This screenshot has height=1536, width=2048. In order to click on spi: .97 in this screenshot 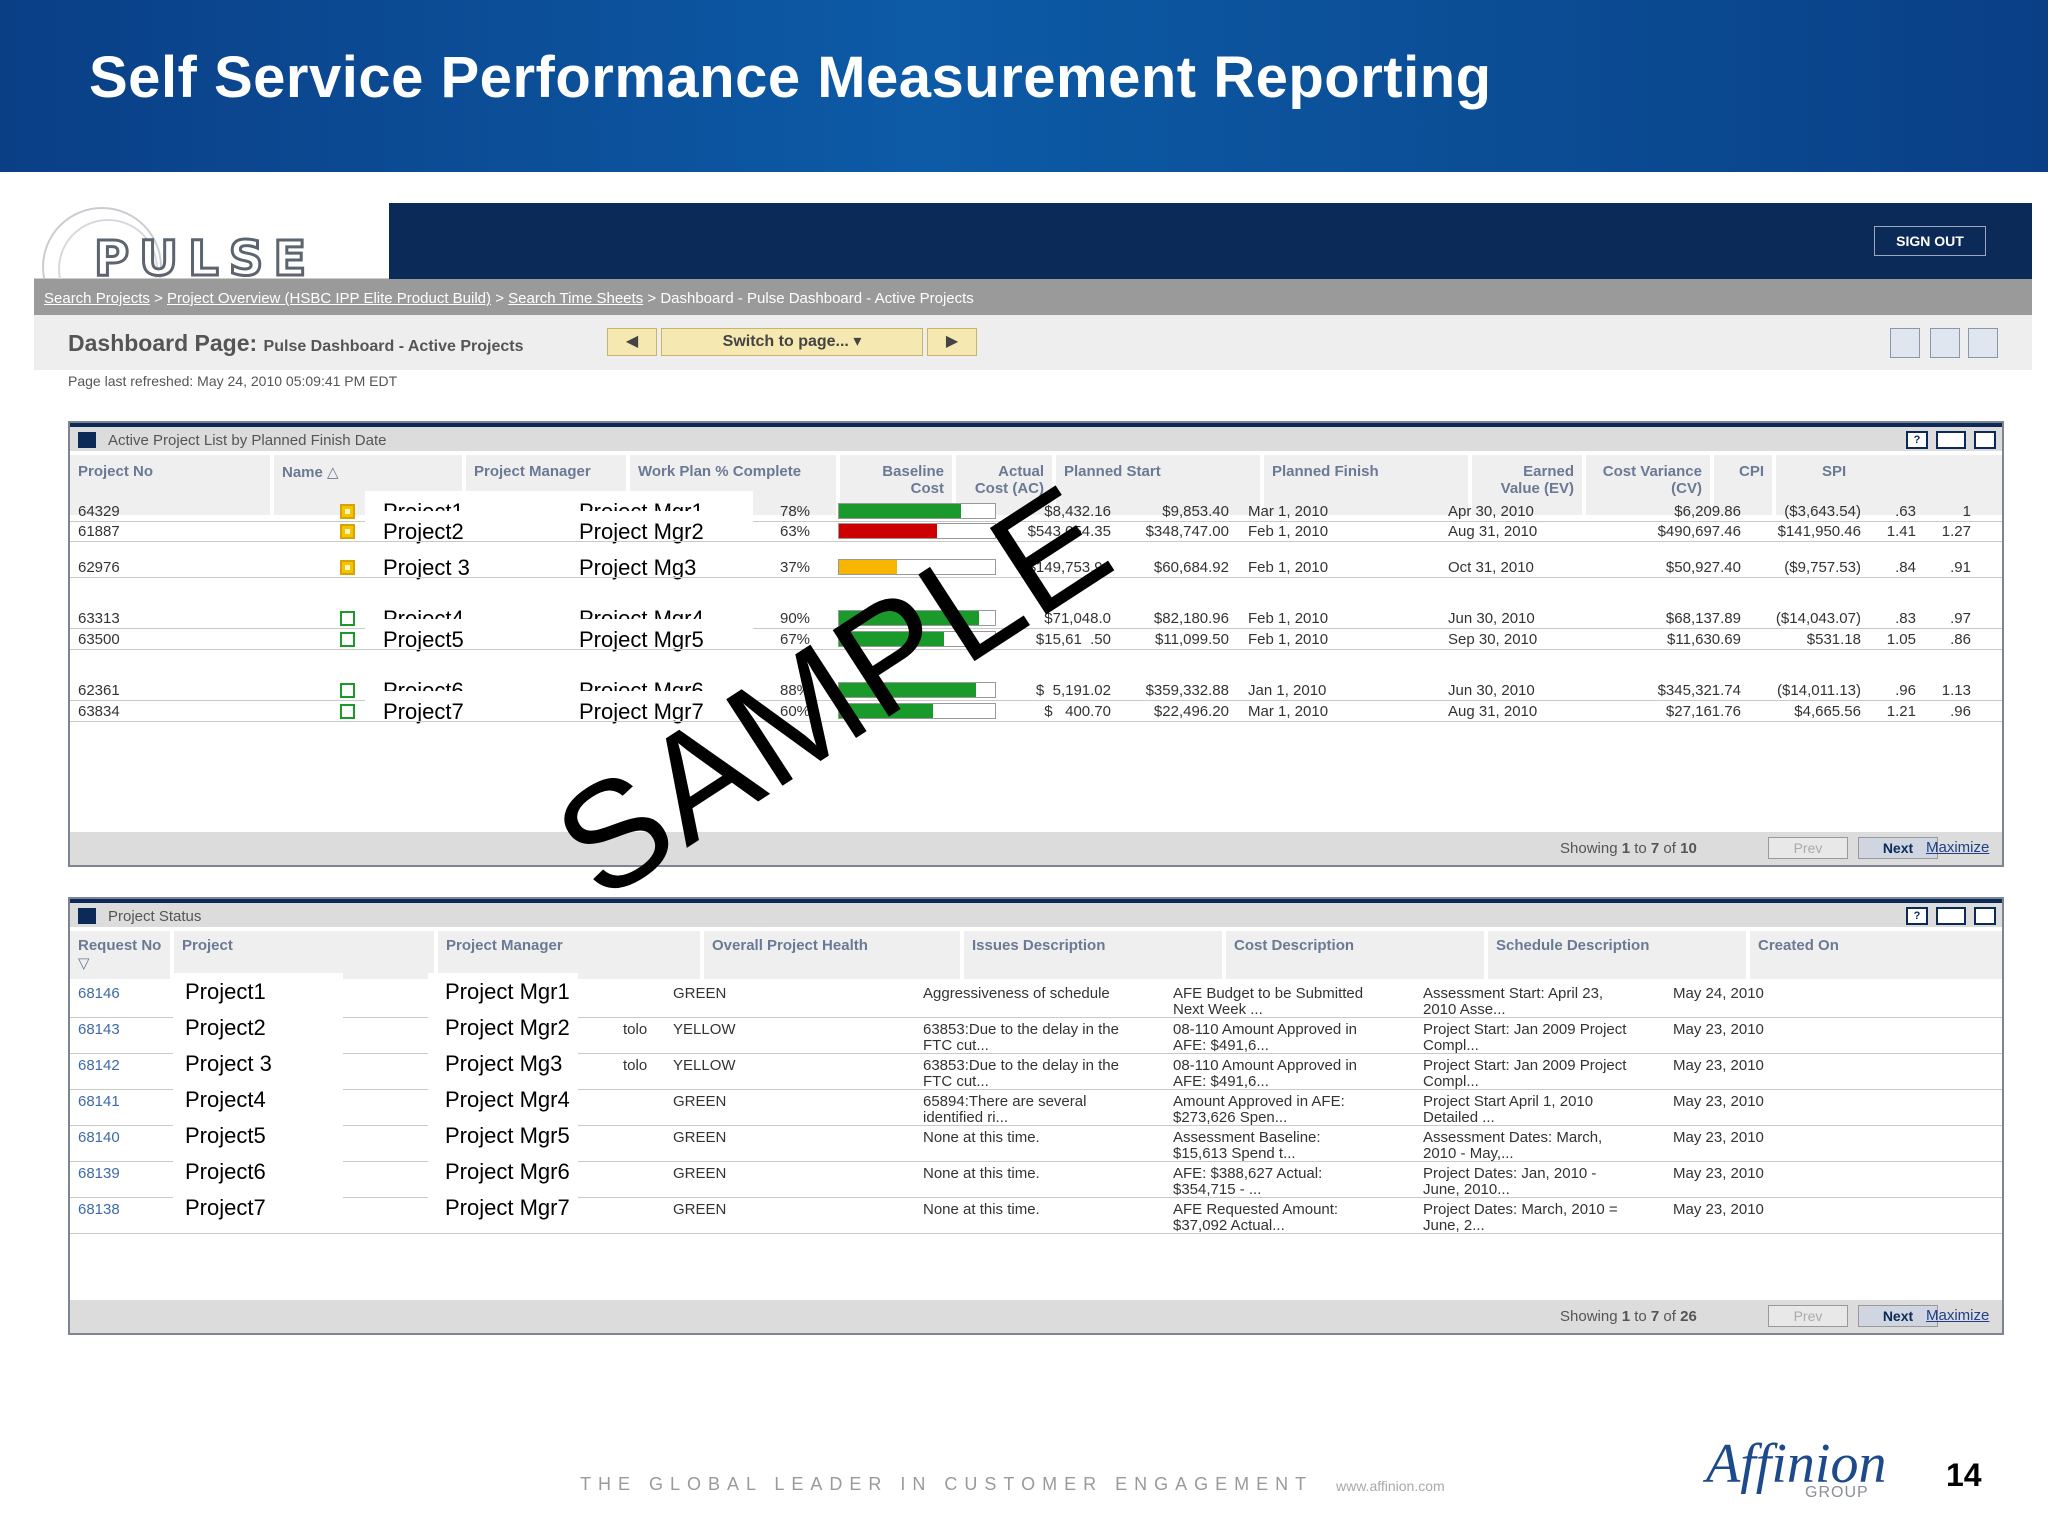, I will do `click(1960, 618)`.